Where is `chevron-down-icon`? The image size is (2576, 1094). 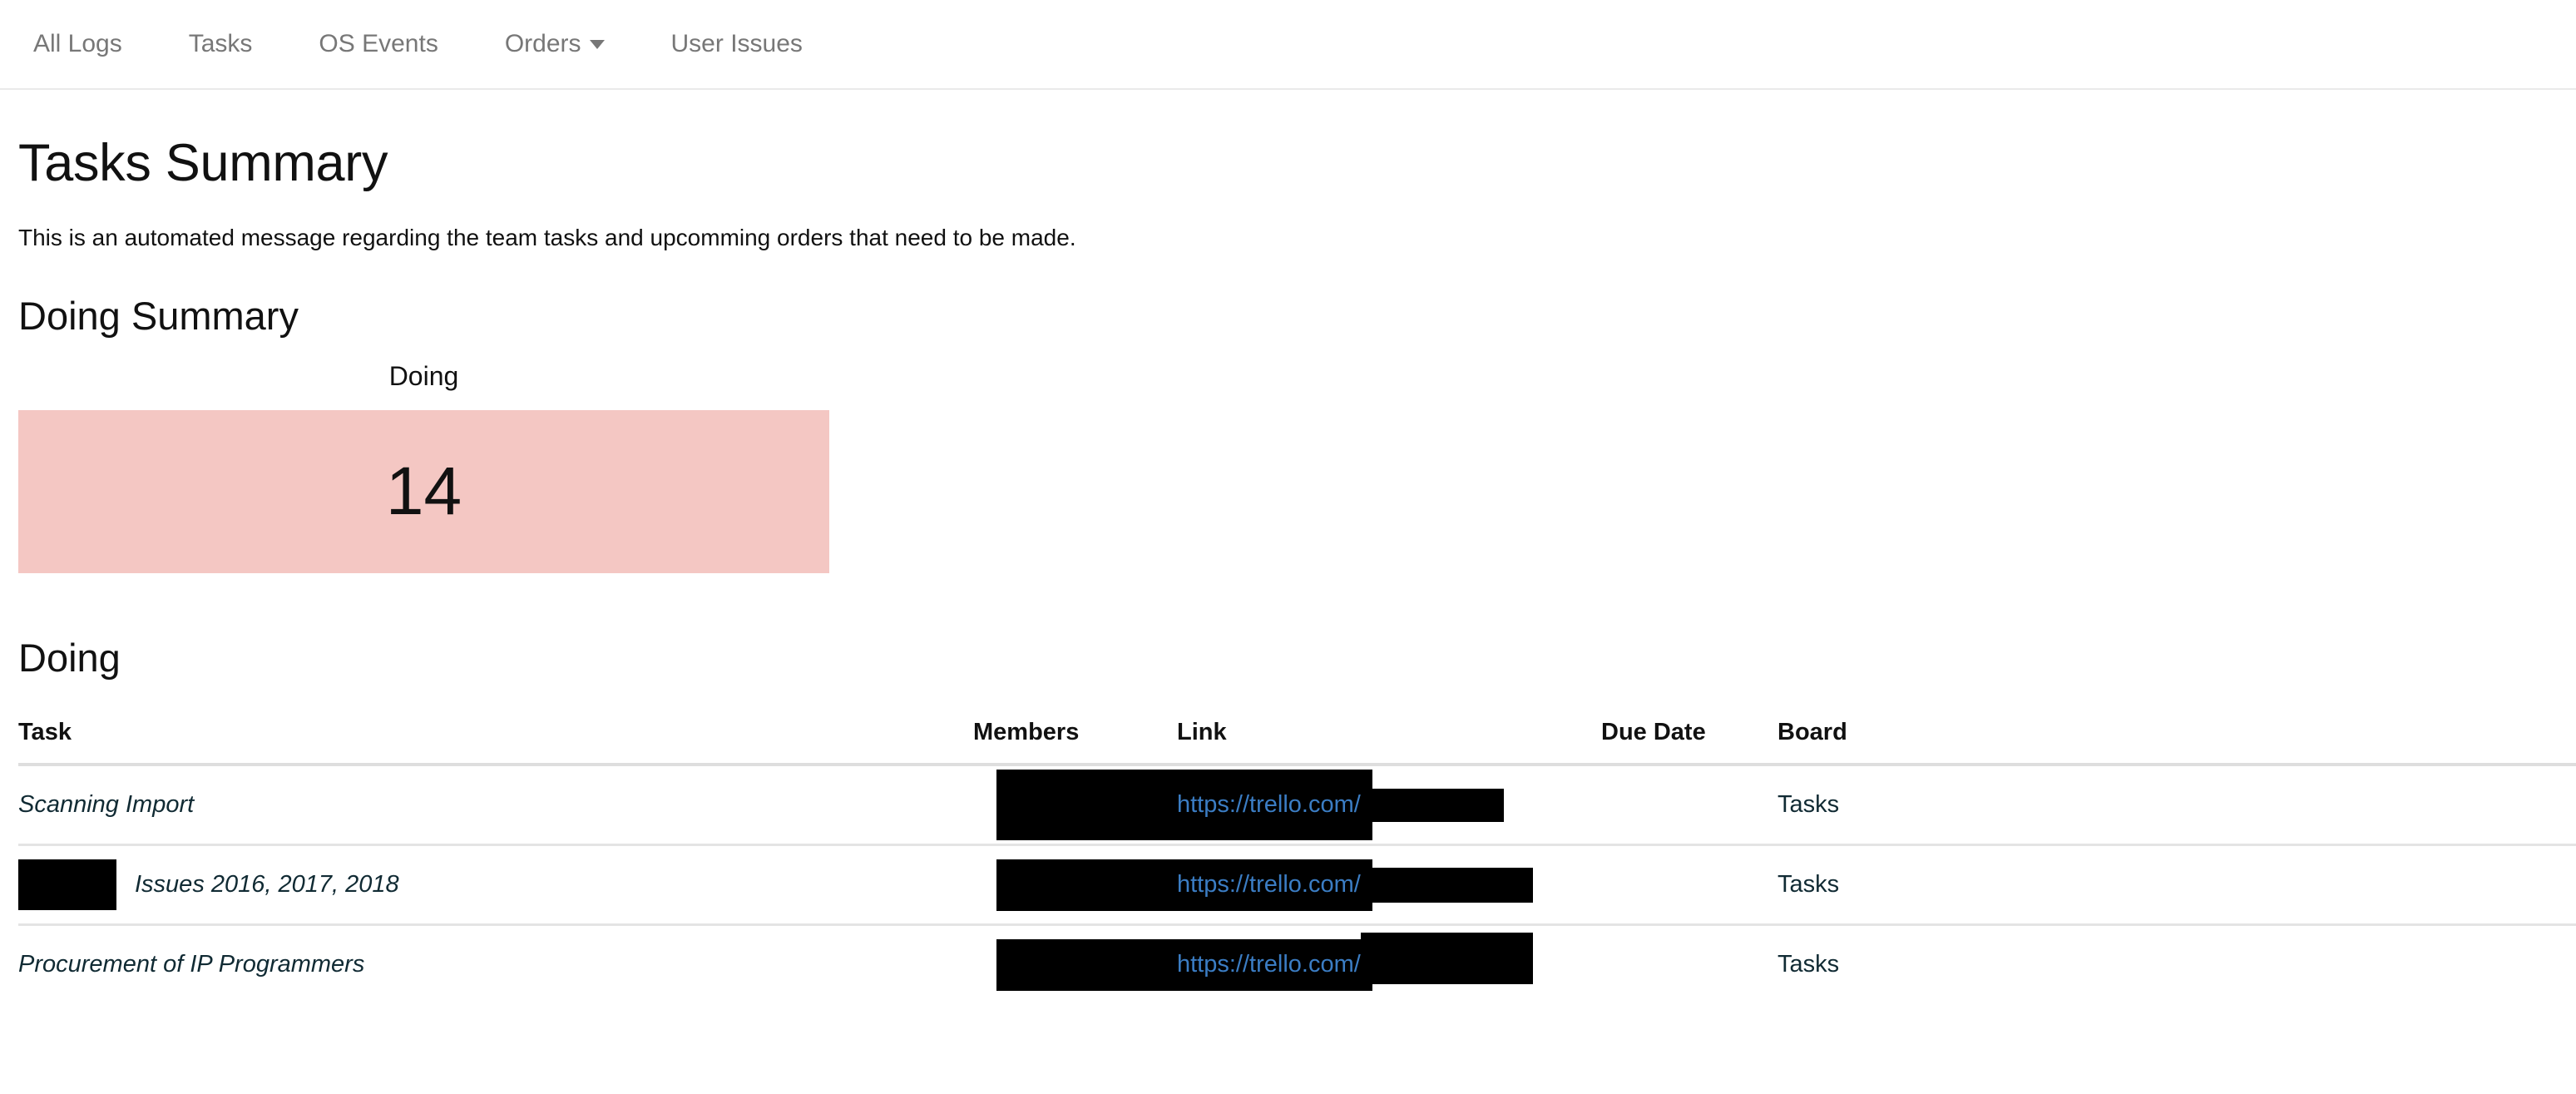 chevron-down-icon is located at coordinates (597, 44).